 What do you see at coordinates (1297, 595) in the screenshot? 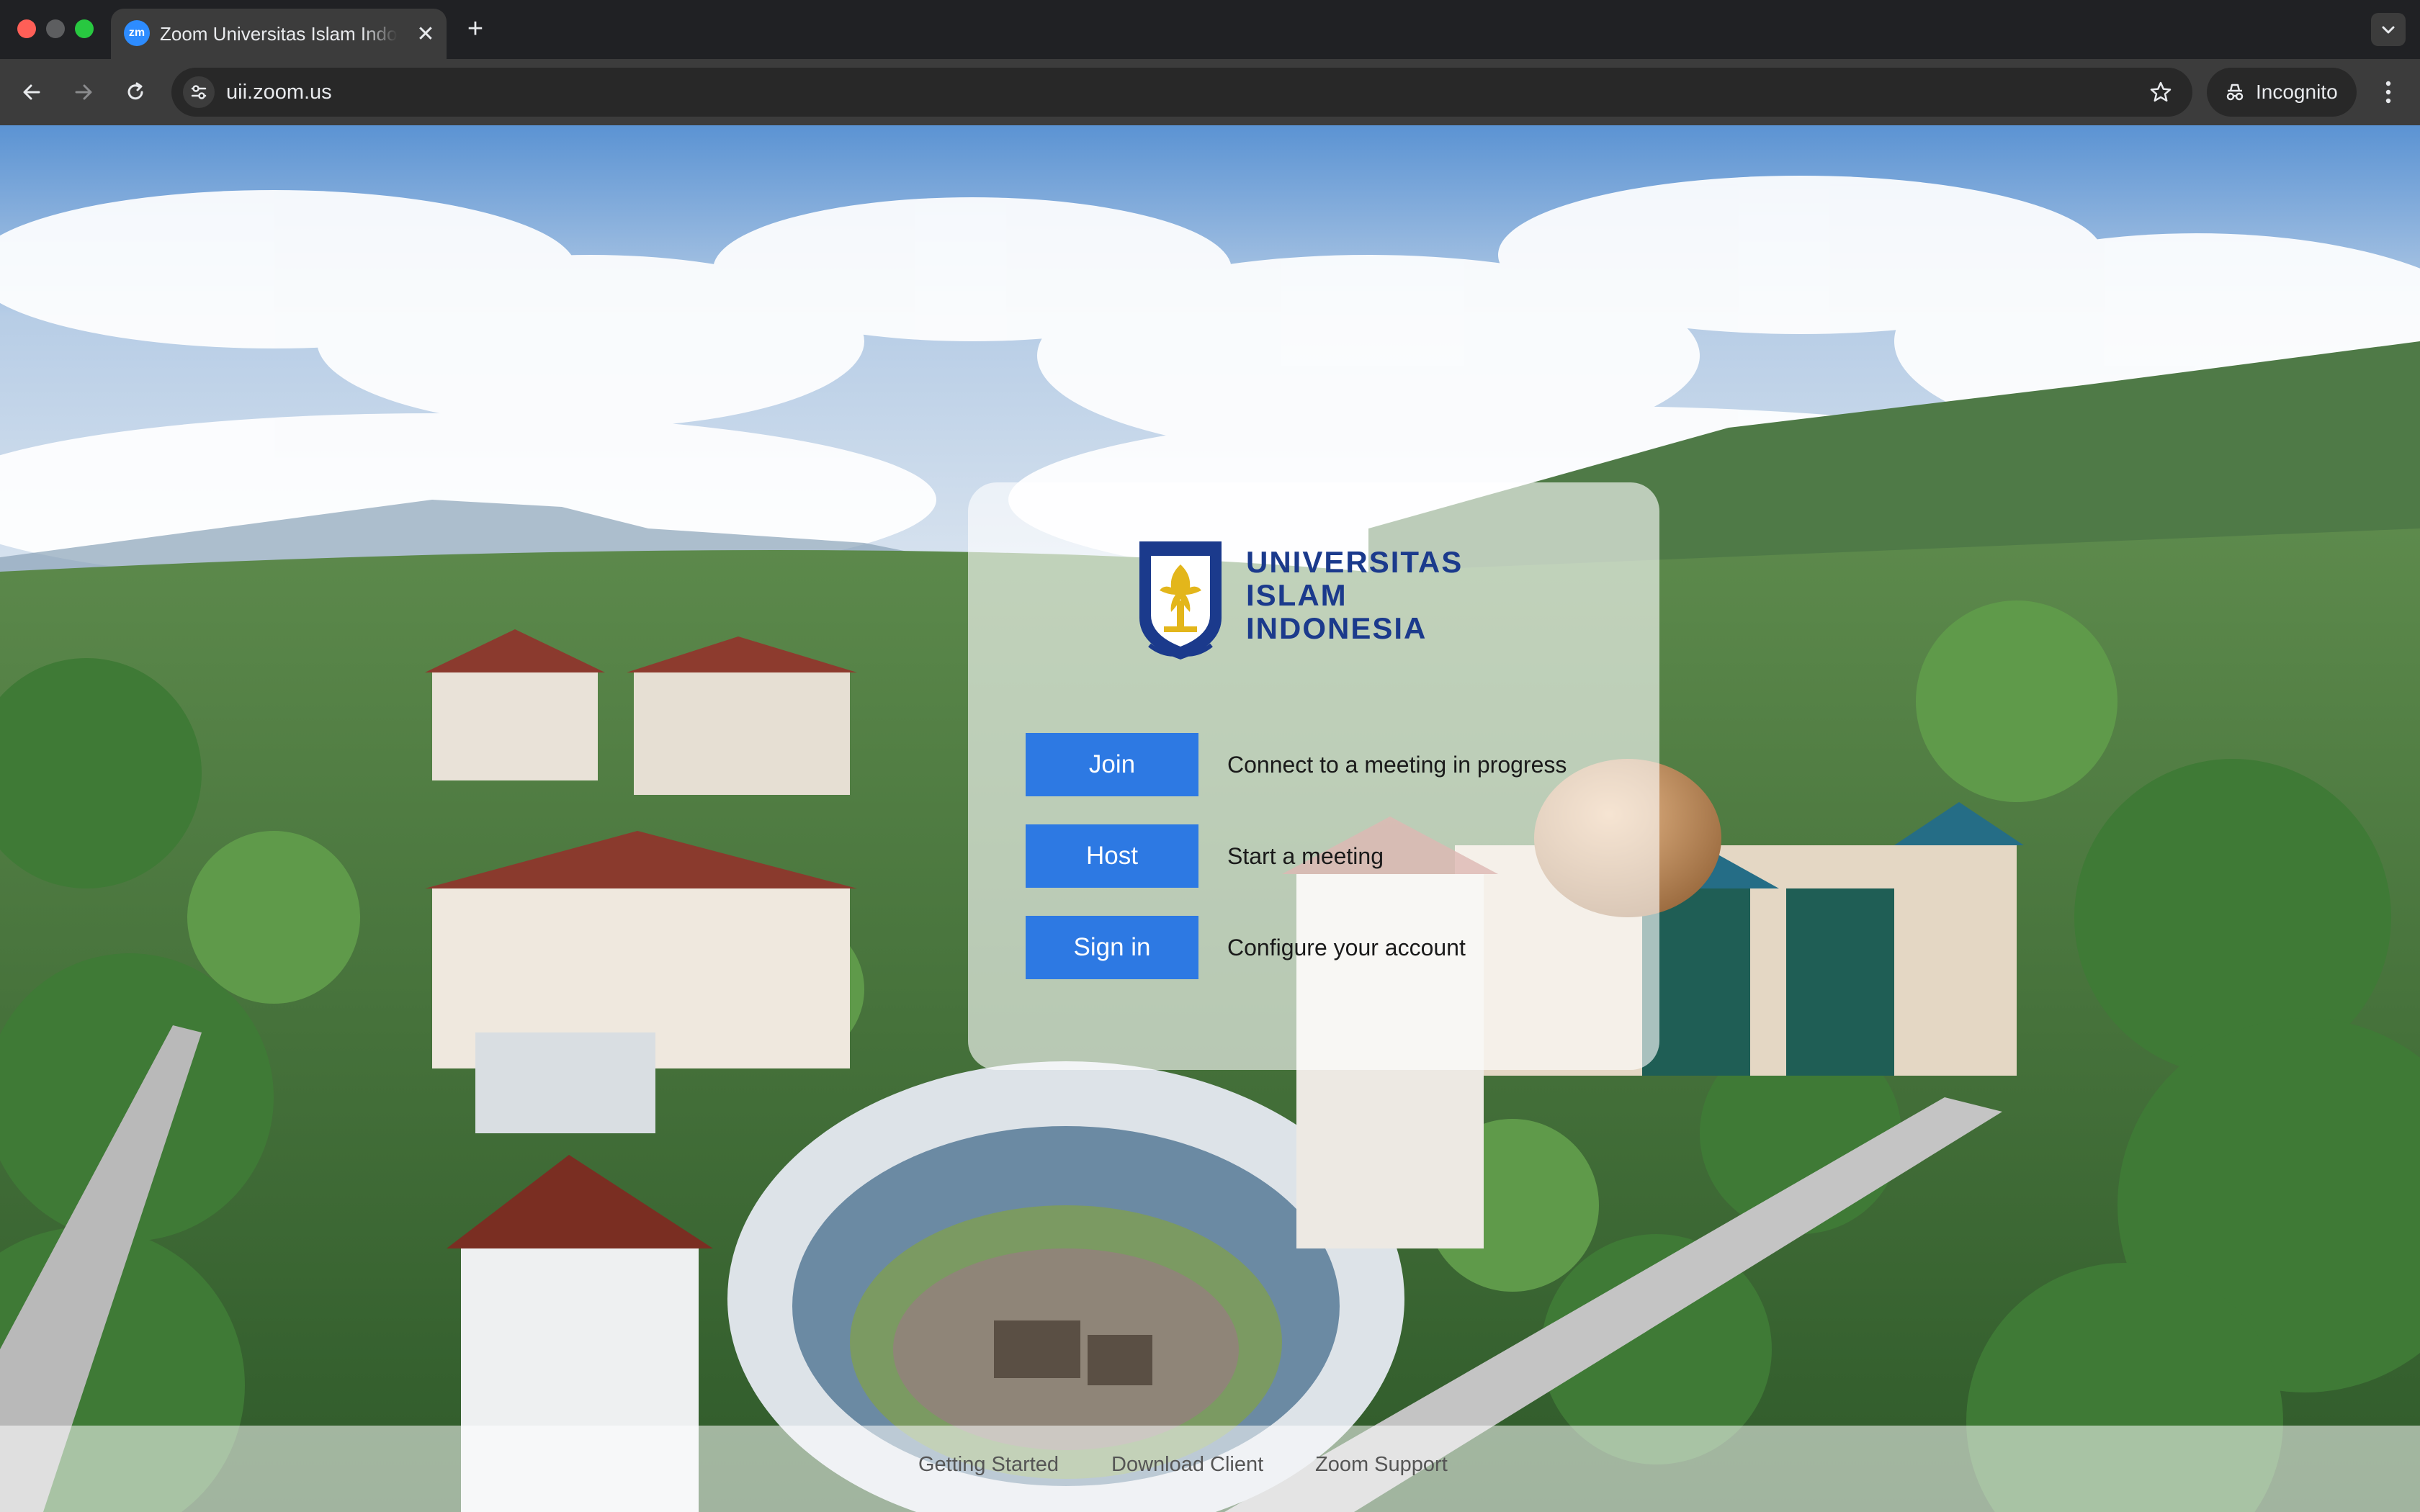
I see `logo-line-2: ISLAM` at bounding box center [1297, 595].